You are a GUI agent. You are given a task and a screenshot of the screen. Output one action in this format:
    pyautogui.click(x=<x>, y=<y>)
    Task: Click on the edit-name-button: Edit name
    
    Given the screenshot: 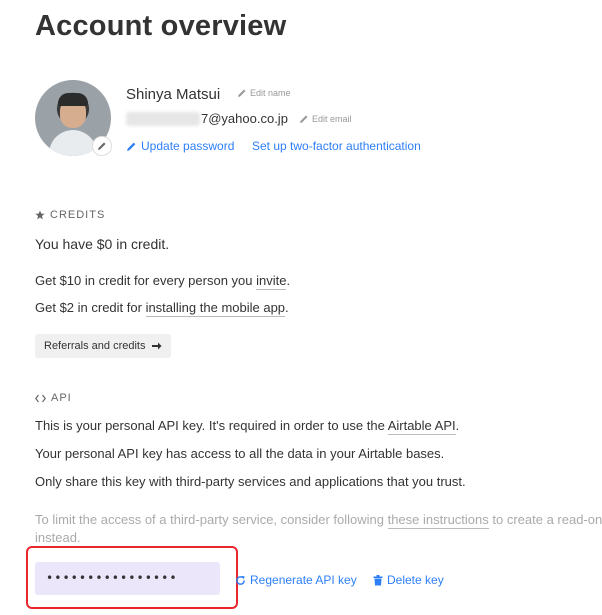 What is the action you would take?
    pyautogui.click(x=264, y=93)
    